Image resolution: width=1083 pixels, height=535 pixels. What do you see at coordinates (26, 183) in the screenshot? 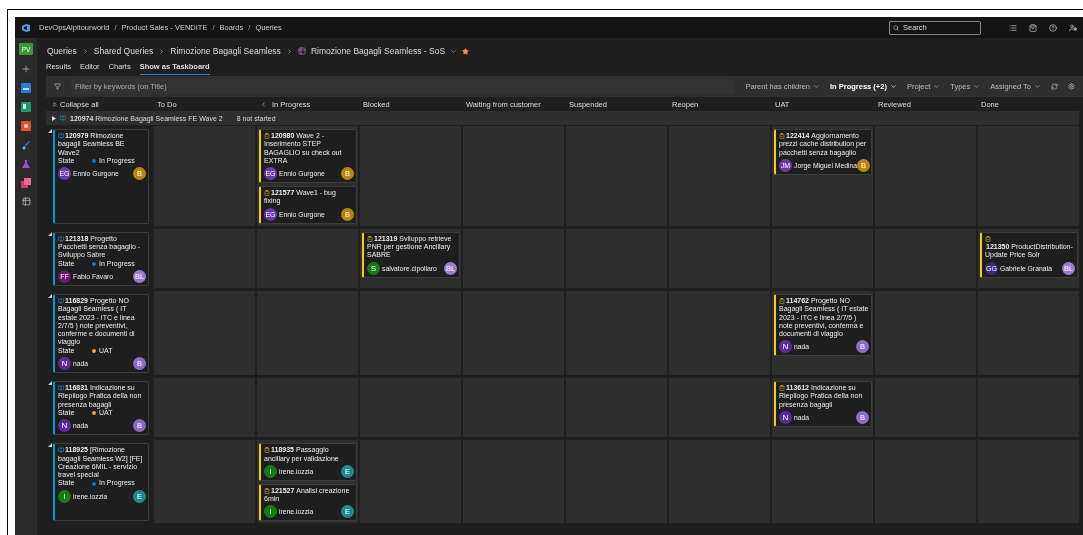
I see `artifacts-icon` at bounding box center [26, 183].